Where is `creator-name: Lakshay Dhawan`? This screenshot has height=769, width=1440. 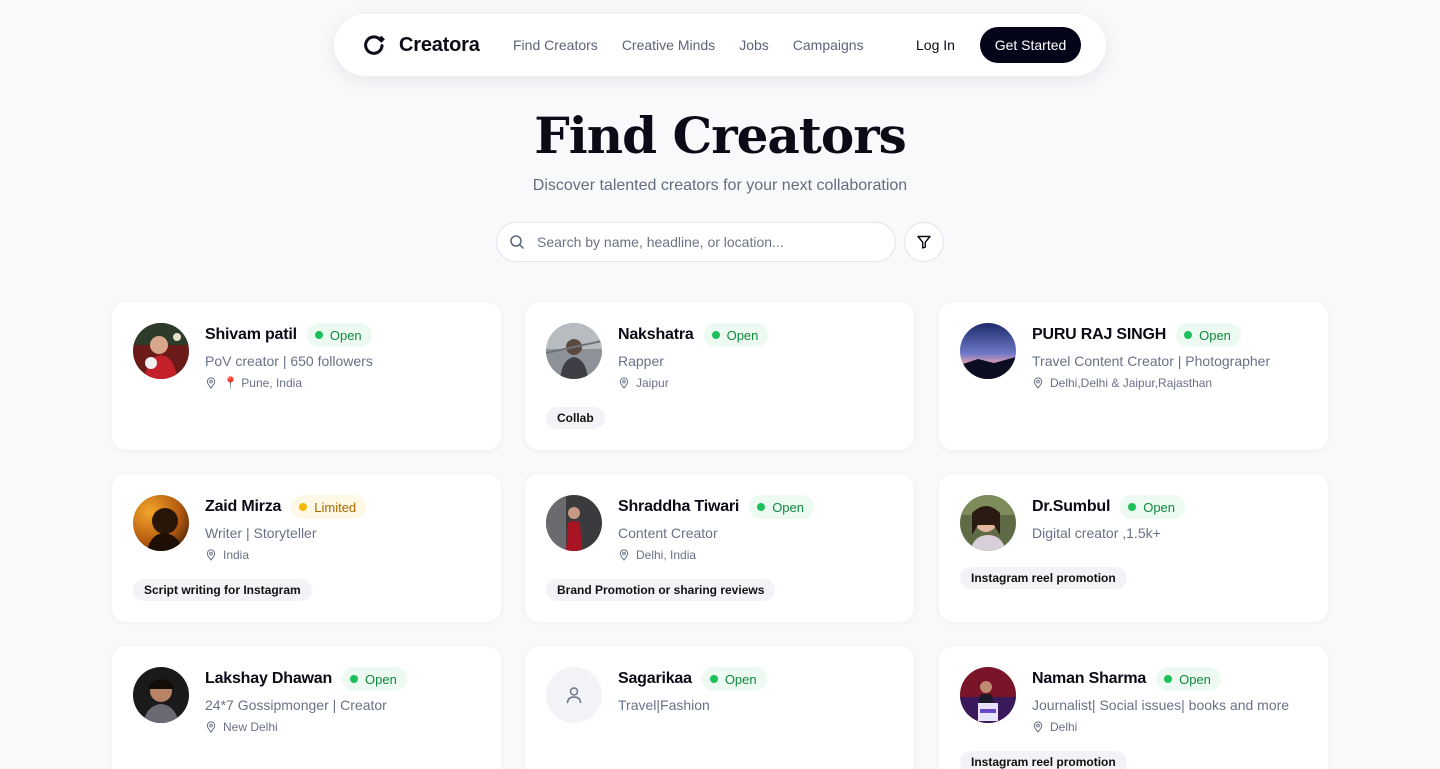
creator-name: Lakshay Dhawan is located at coordinates (269, 678).